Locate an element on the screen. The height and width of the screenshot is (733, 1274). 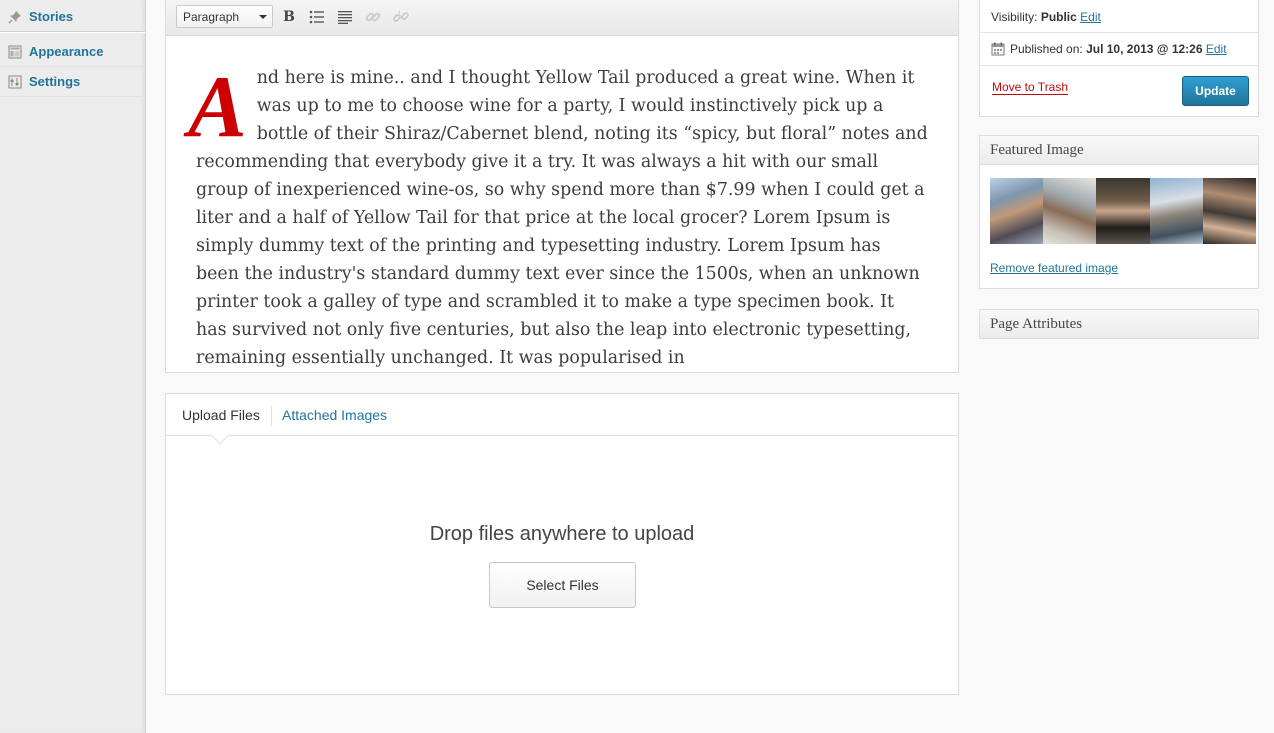
bold-icon: B is located at coordinates (289, 17).